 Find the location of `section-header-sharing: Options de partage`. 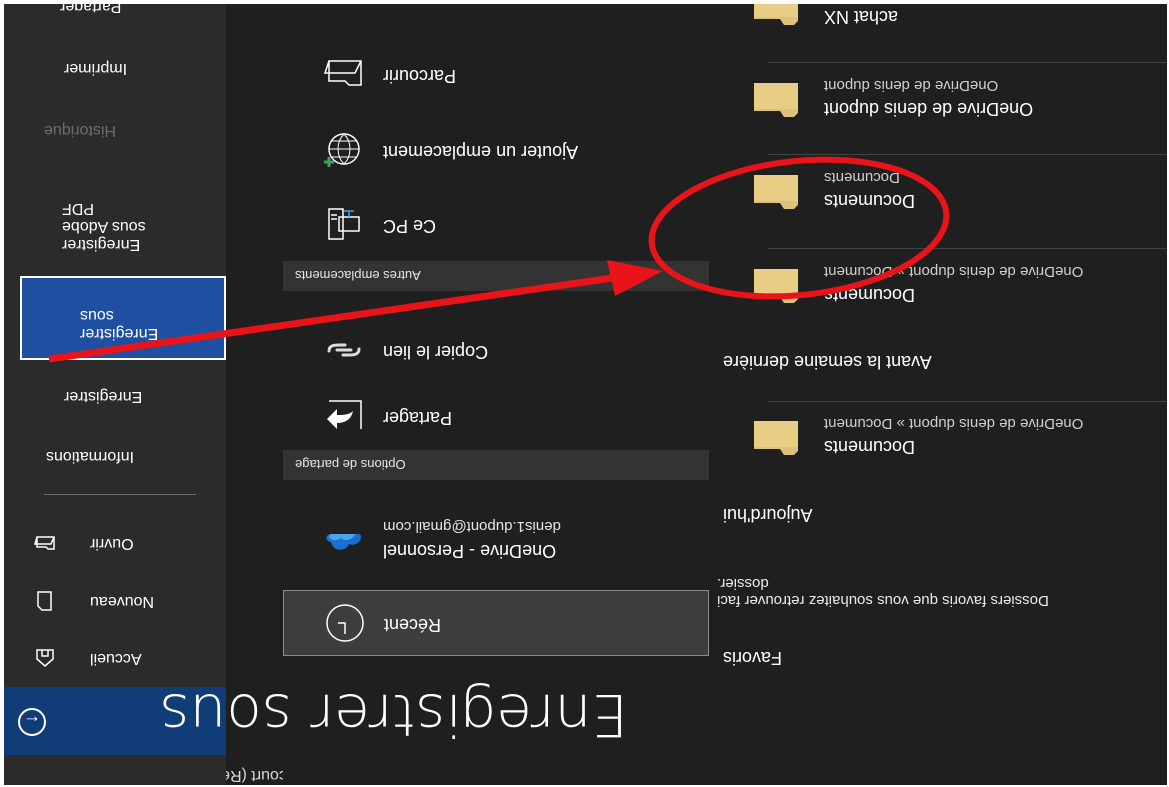

section-header-sharing: Options de partage is located at coordinates (496, 465).